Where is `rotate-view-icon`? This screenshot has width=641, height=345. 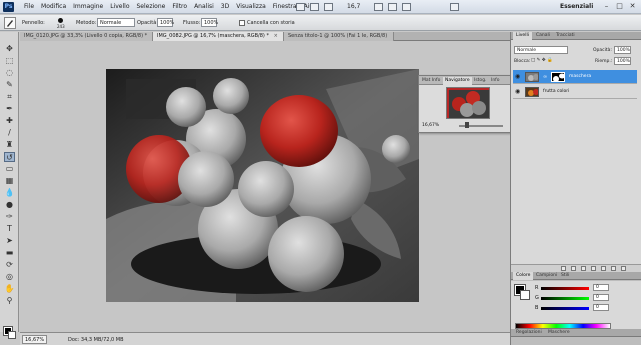 rotate-view-icon is located at coordinates (392, 7).